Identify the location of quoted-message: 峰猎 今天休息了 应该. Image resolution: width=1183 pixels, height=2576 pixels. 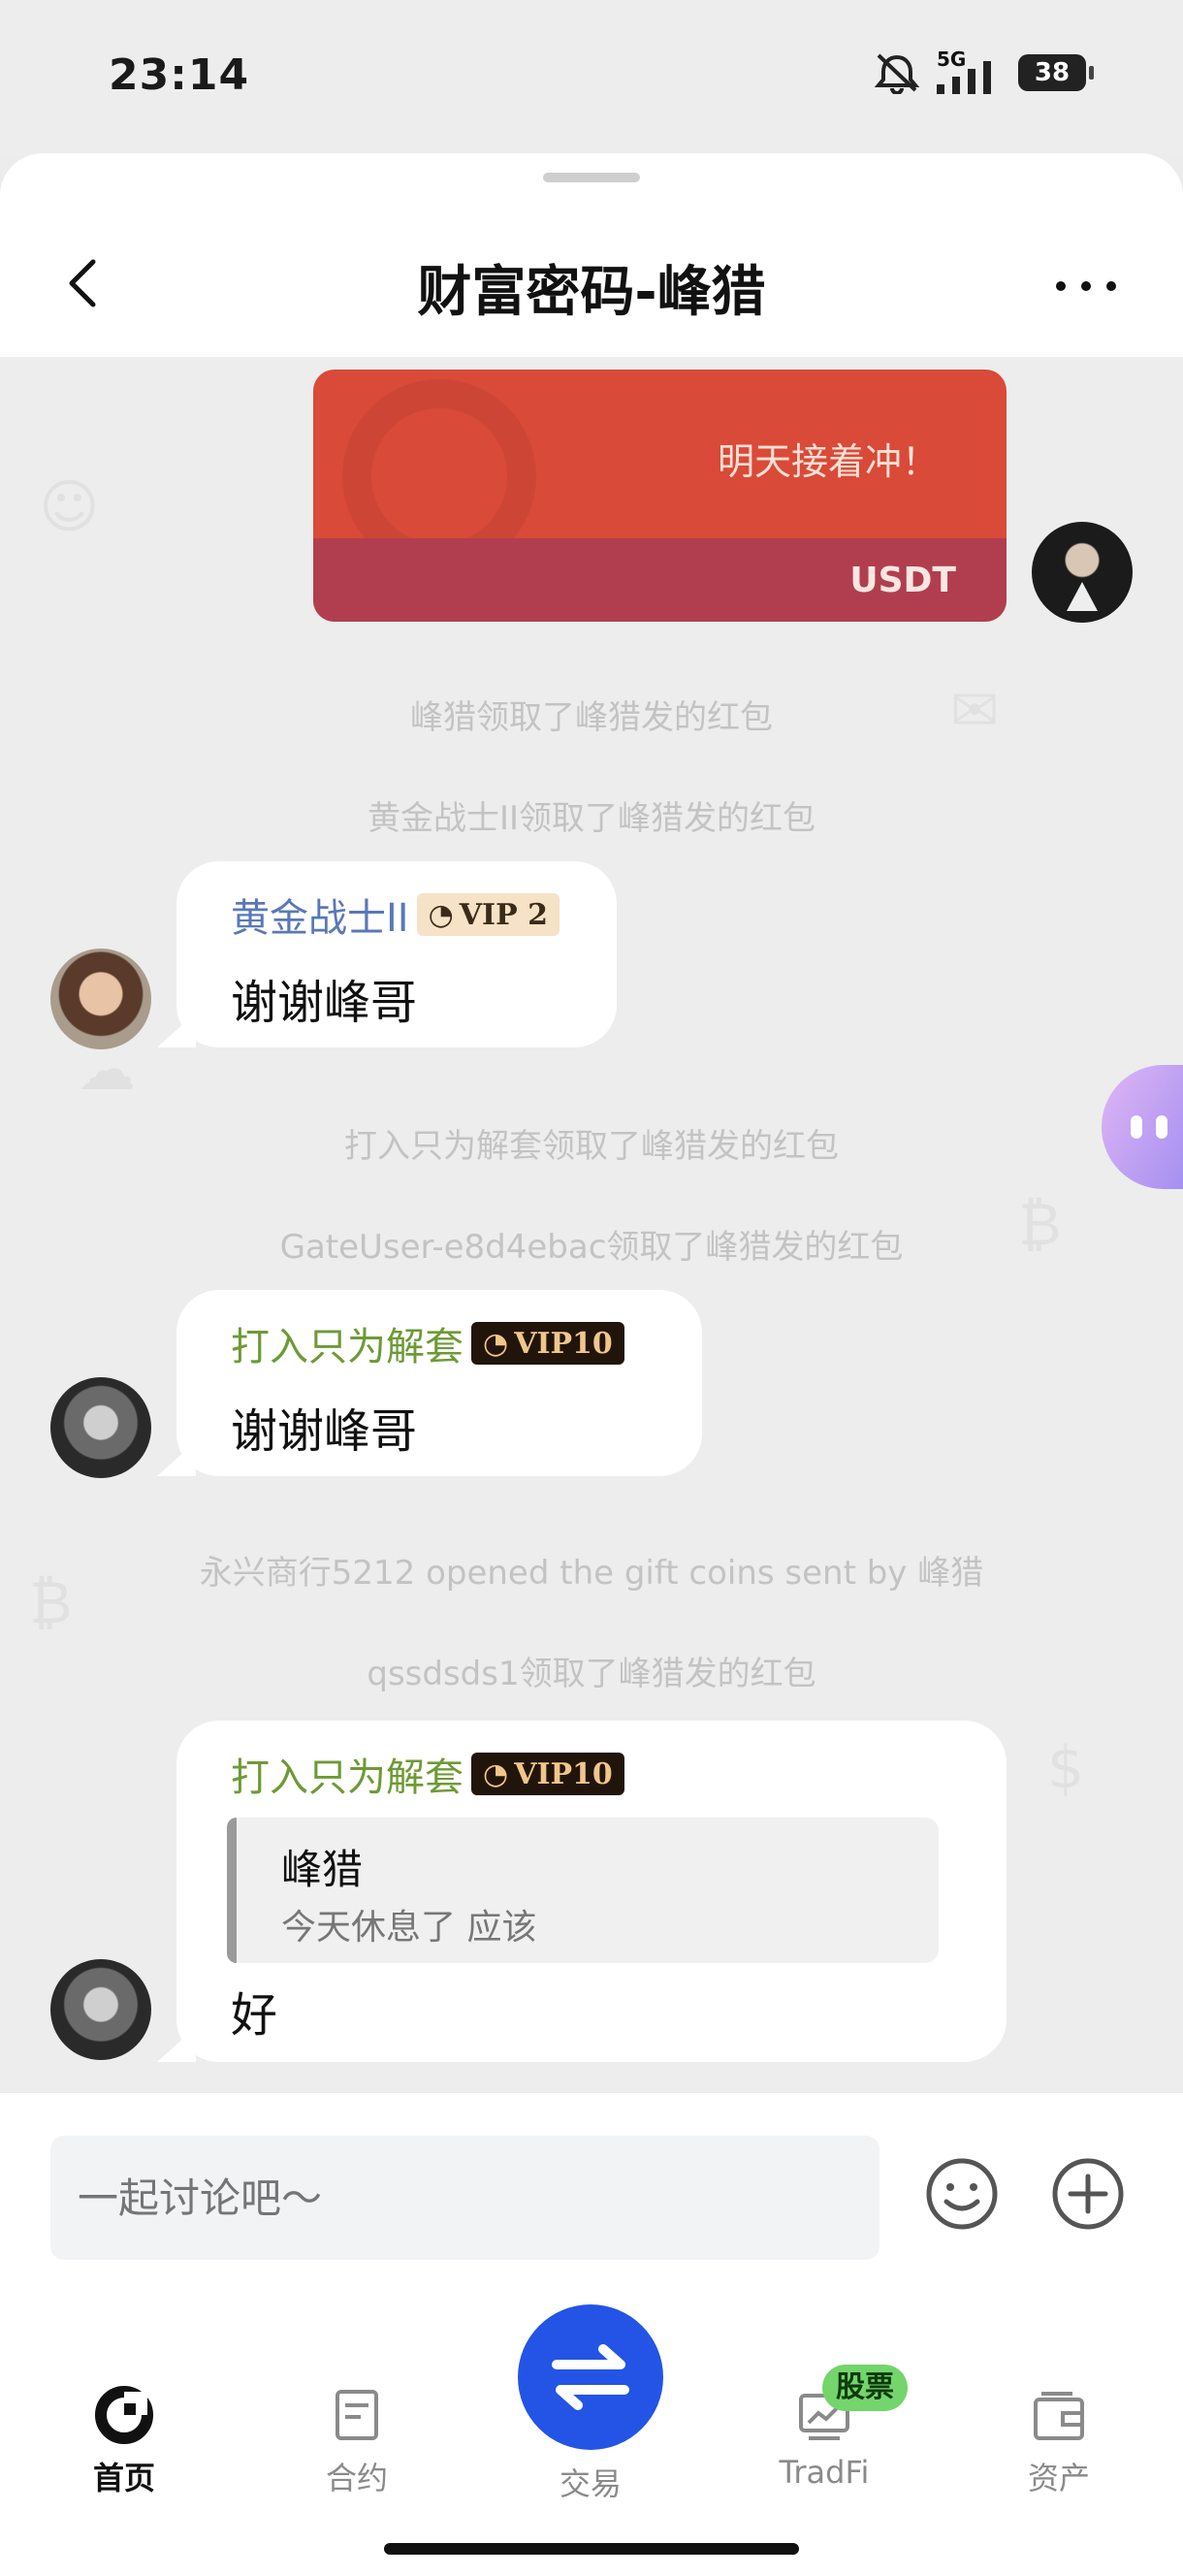
(583, 1890).